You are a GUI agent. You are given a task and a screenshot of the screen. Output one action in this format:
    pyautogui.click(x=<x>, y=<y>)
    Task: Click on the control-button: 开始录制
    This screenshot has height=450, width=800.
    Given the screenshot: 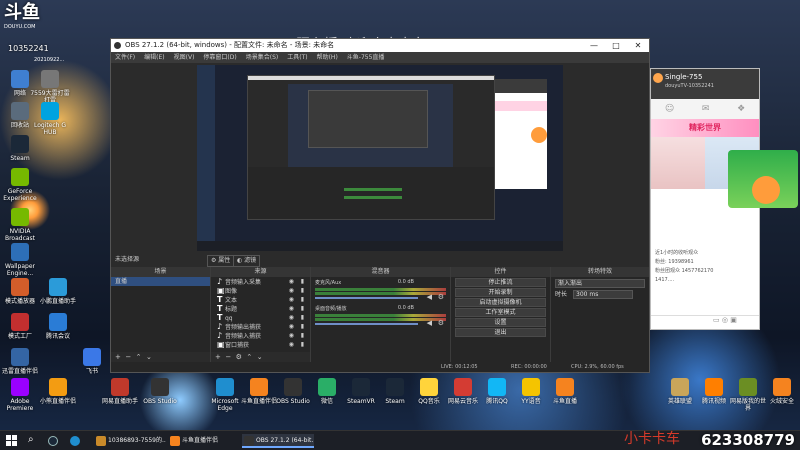 What is the action you would take?
    pyautogui.click(x=500, y=292)
    